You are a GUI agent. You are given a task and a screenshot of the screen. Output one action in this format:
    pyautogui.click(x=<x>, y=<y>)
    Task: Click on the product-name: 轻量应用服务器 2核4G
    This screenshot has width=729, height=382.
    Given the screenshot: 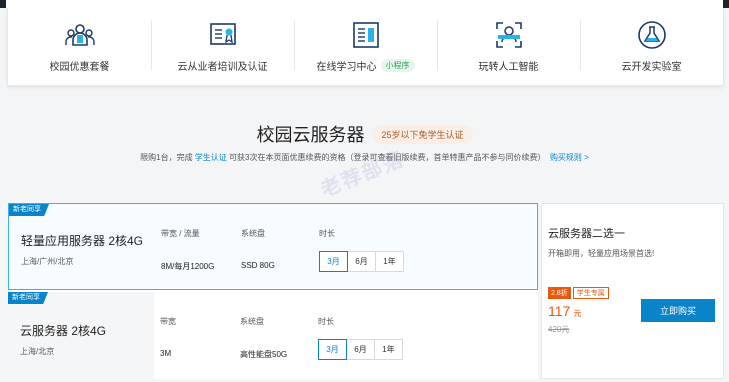 What is the action you would take?
    pyautogui.click(x=82, y=241)
    